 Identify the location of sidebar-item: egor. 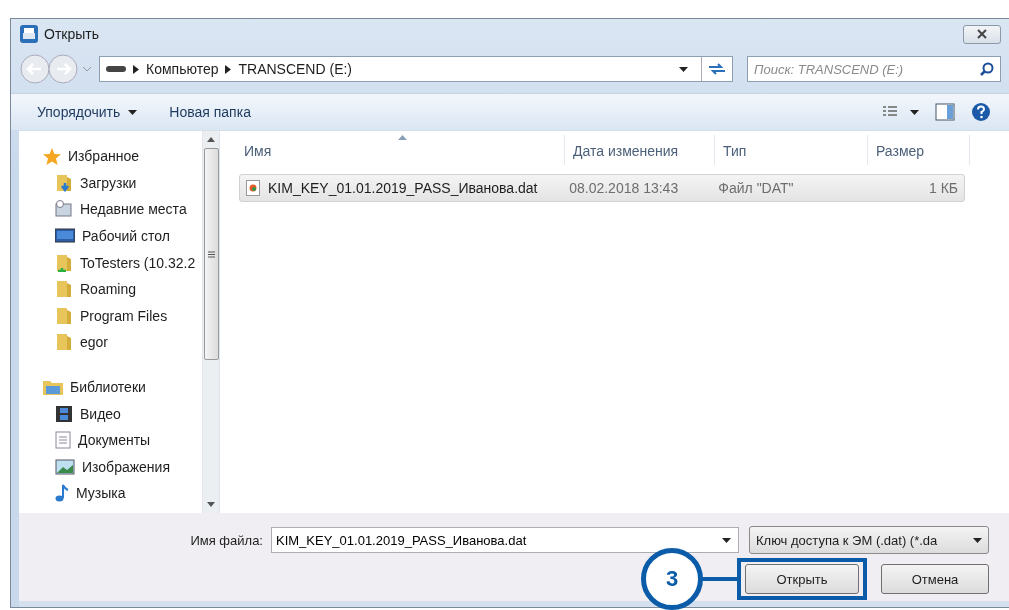
(122, 342).